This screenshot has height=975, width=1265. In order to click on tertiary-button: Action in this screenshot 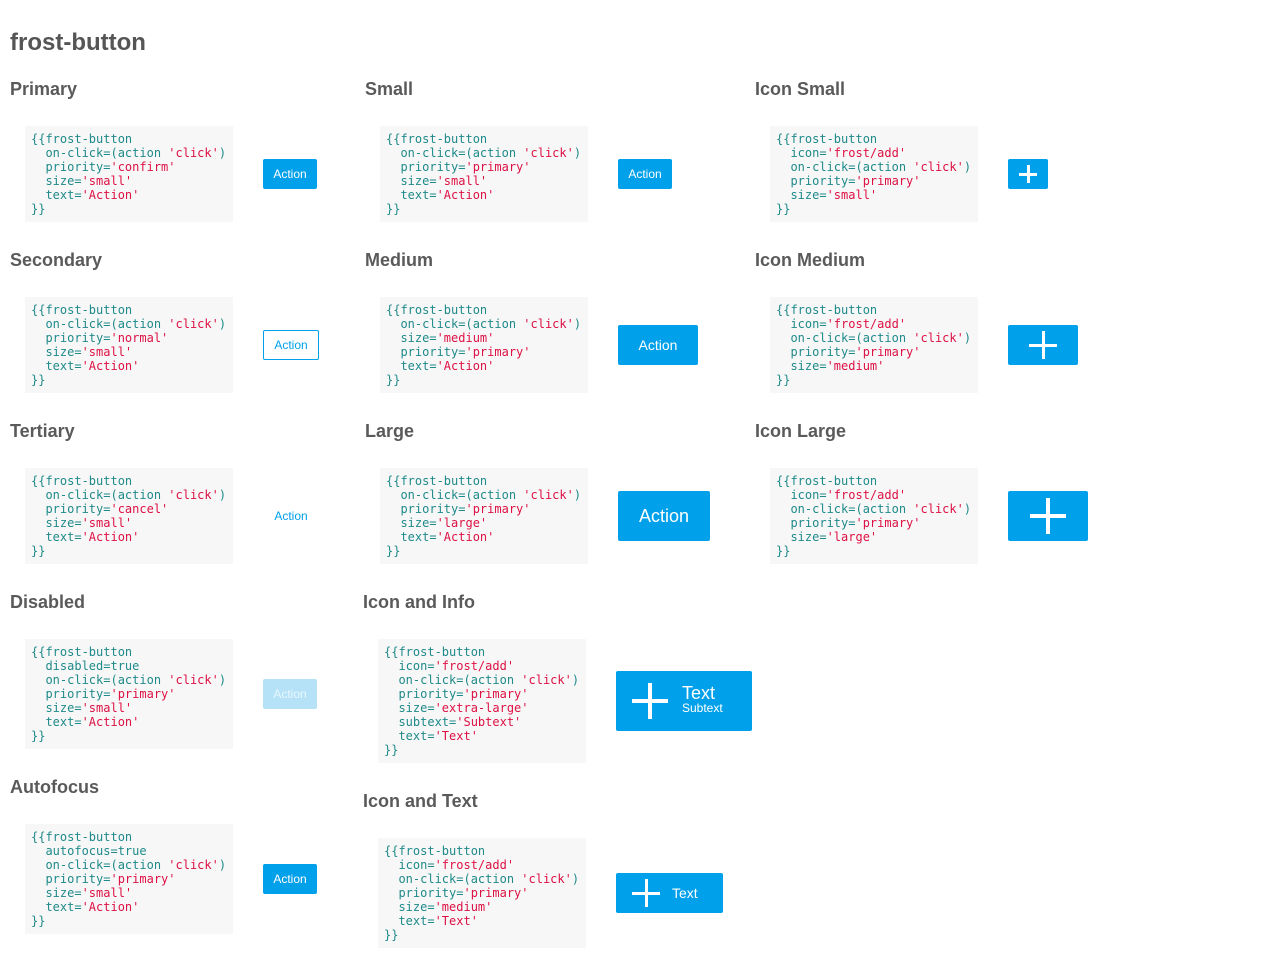, I will do `click(291, 516)`.